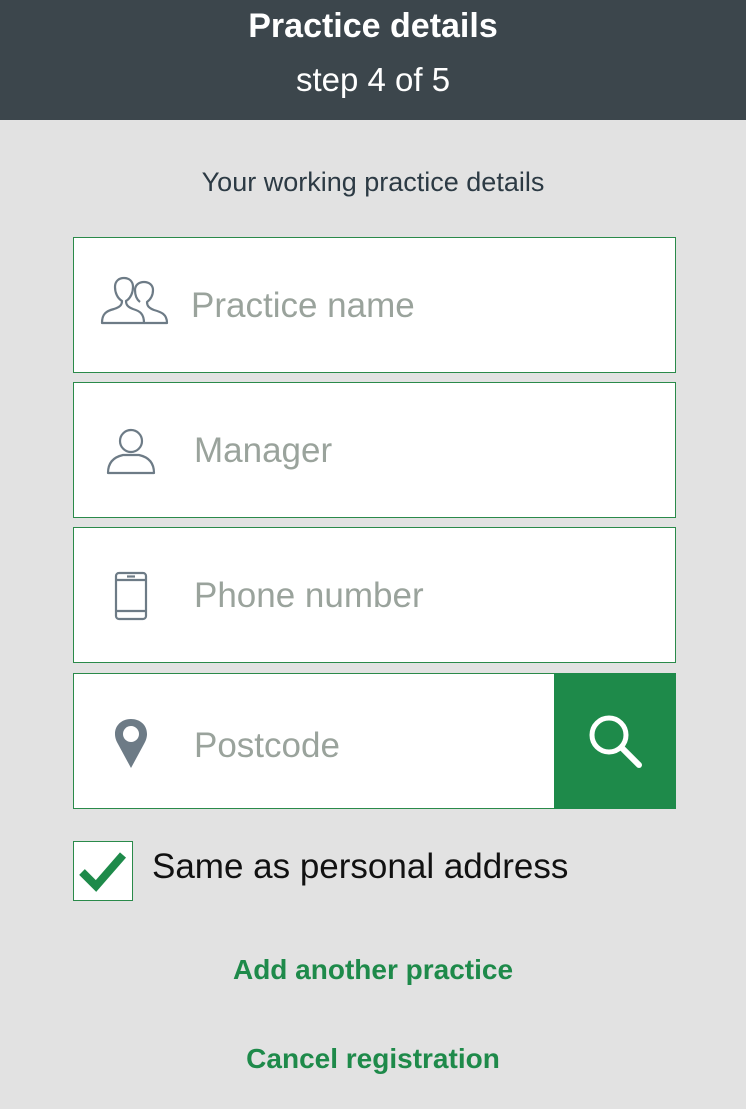  Describe the element at coordinates (309, 595) in the screenshot. I see `phone-number-placeholder: Phone number` at that location.